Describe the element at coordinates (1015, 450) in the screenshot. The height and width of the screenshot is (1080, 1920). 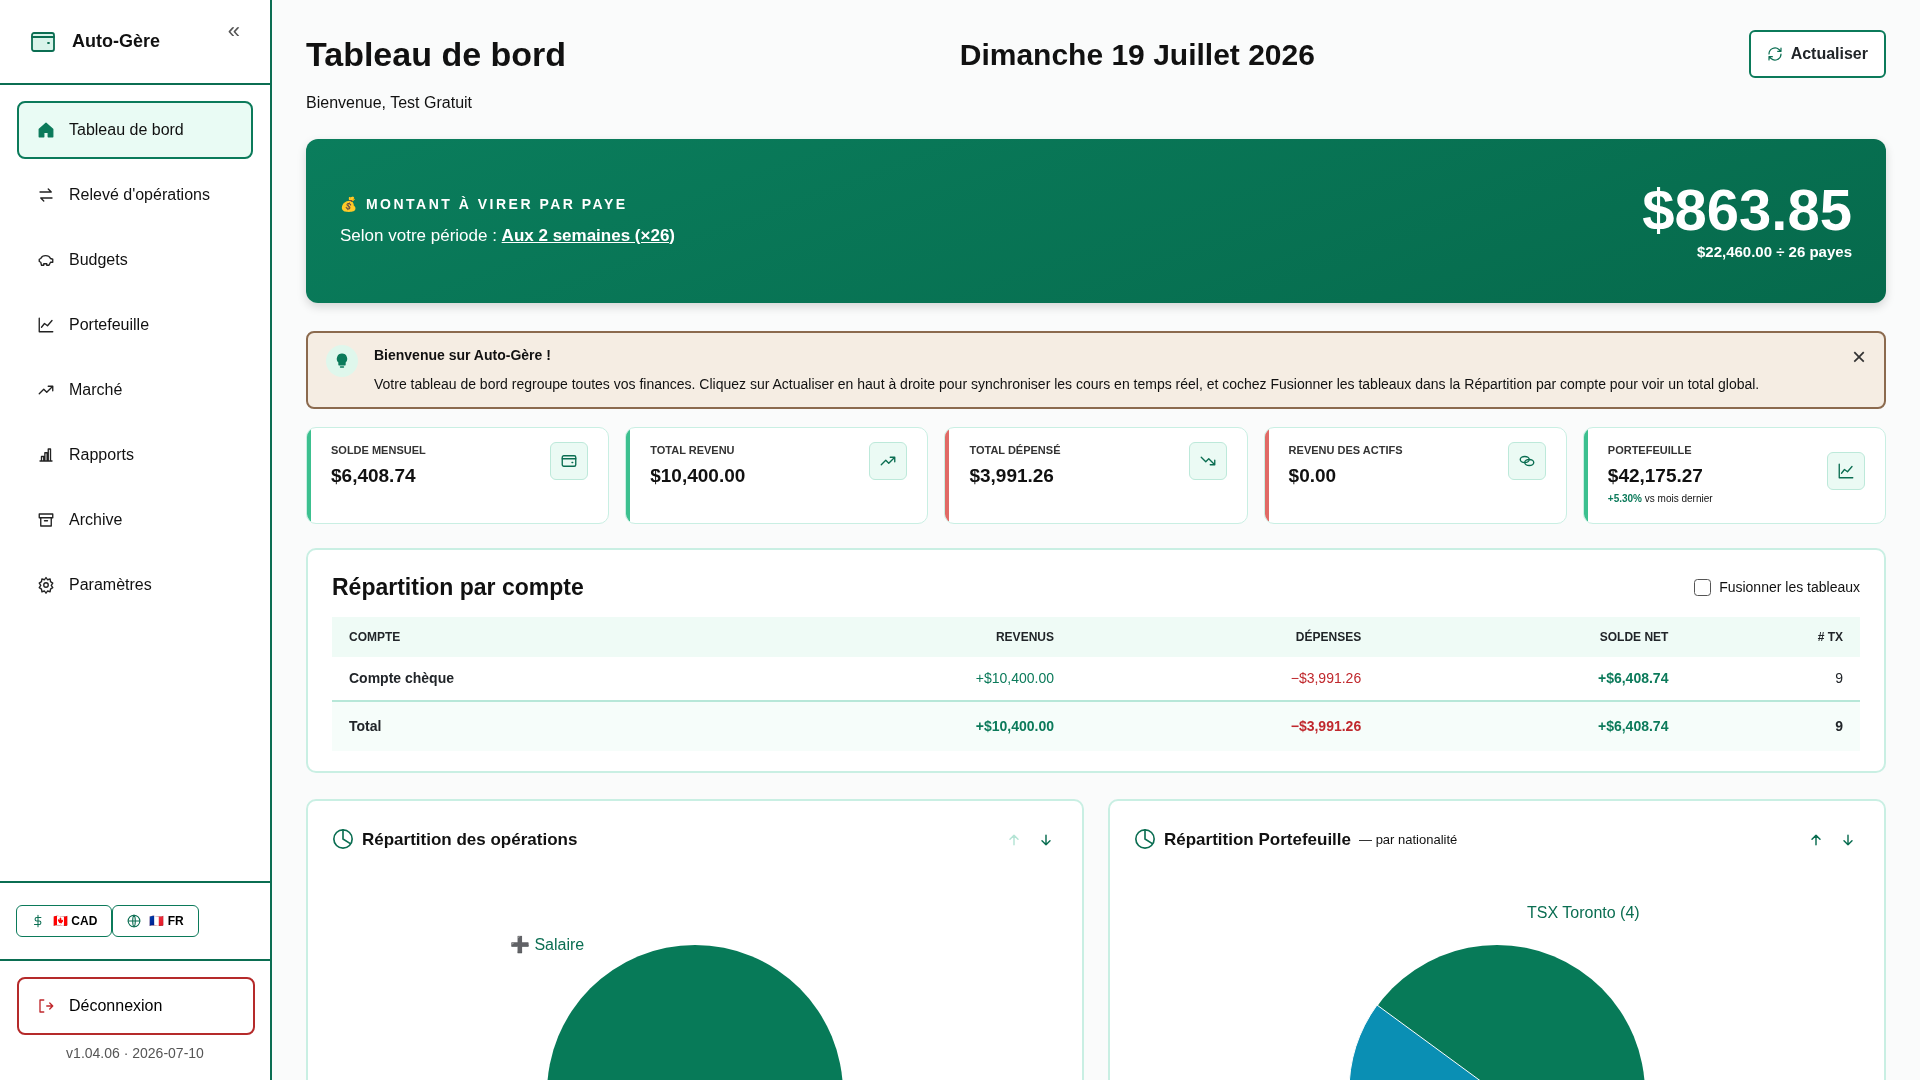
I see `stat-label: TOTAL DÉPENSÉ` at that location.